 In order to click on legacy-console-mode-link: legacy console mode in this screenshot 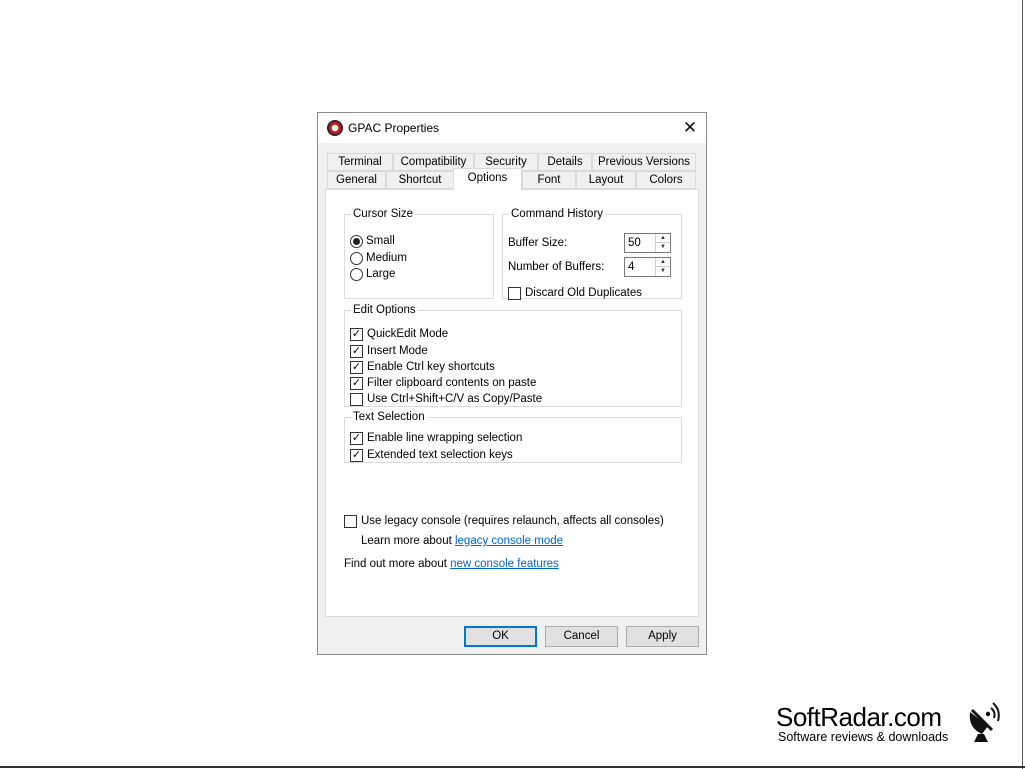, I will do `click(509, 541)`.